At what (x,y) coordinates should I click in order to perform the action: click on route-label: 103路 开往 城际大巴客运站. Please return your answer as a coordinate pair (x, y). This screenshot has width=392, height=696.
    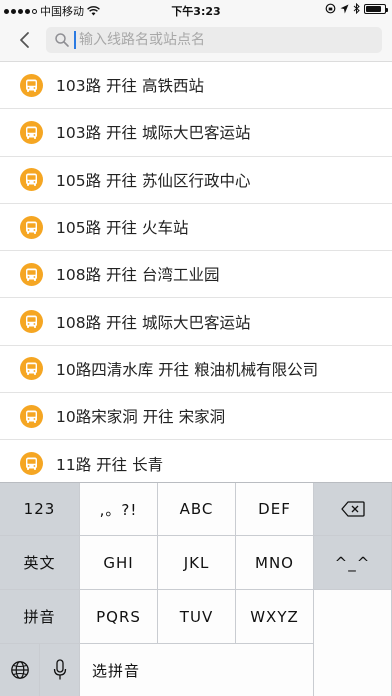
    Looking at the image, I should click on (153, 133).